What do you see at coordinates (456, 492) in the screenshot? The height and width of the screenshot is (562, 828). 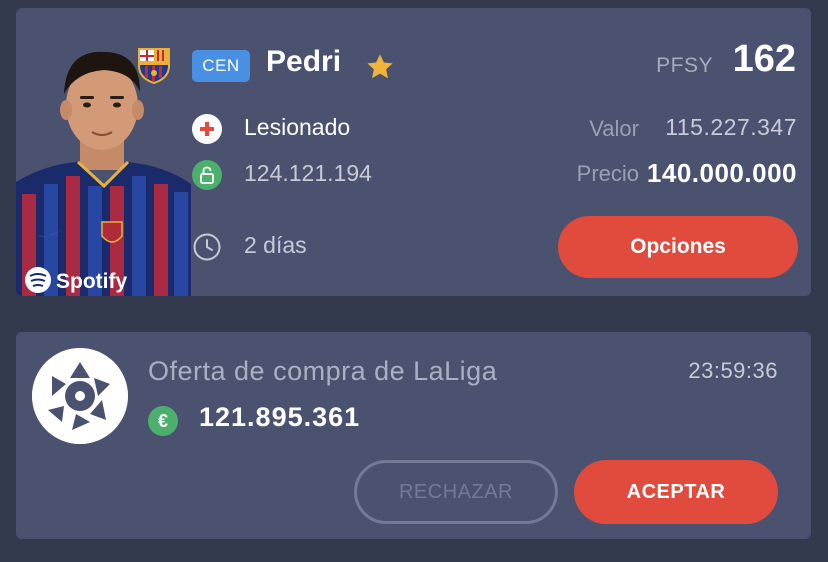 I see `reject-button: RECHAZAR` at bounding box center [456, 492].